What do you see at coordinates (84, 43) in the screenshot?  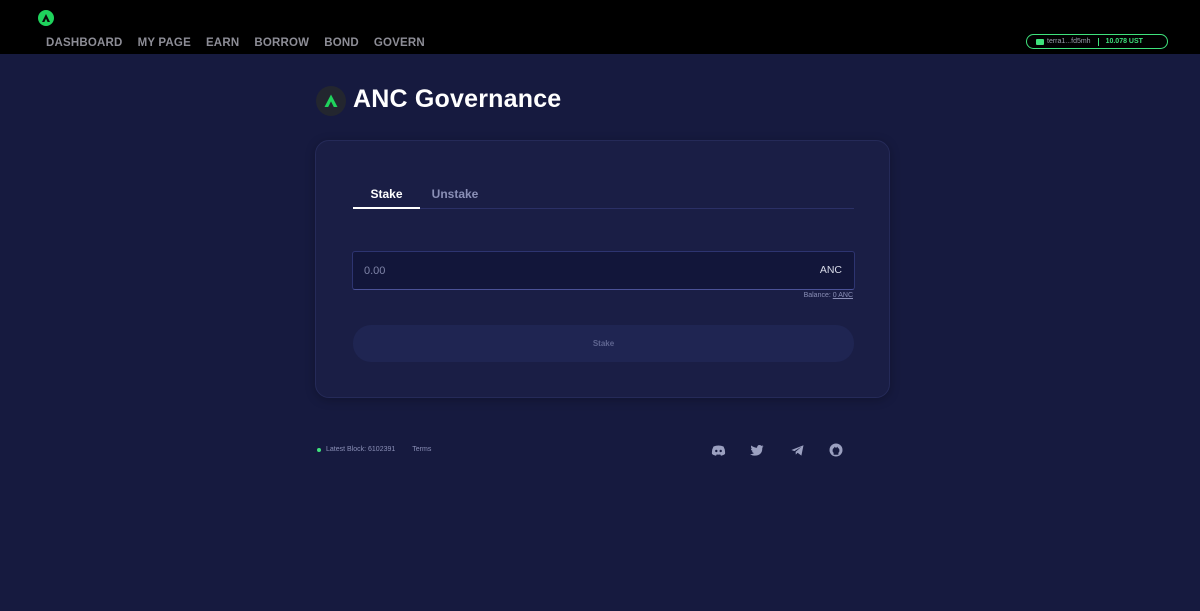 I see `nav-dashboard: DASHBOARD` at bounding box center [84, 43].